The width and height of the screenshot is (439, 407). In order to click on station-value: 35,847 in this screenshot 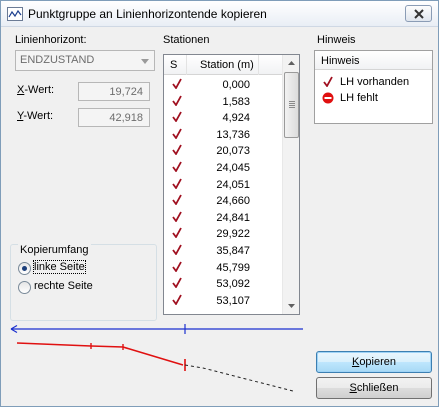, I will do `click(233, 251)`.